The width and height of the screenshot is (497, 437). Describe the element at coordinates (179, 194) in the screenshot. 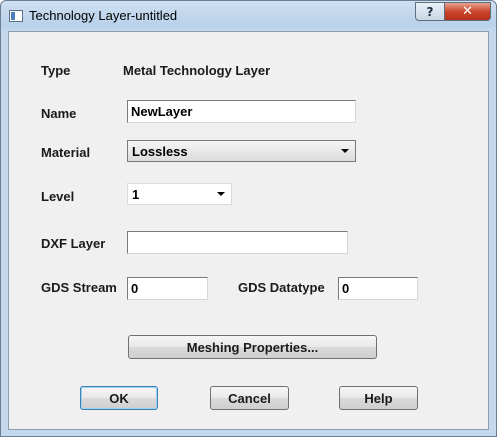

I see `level-select: 1` at that location.